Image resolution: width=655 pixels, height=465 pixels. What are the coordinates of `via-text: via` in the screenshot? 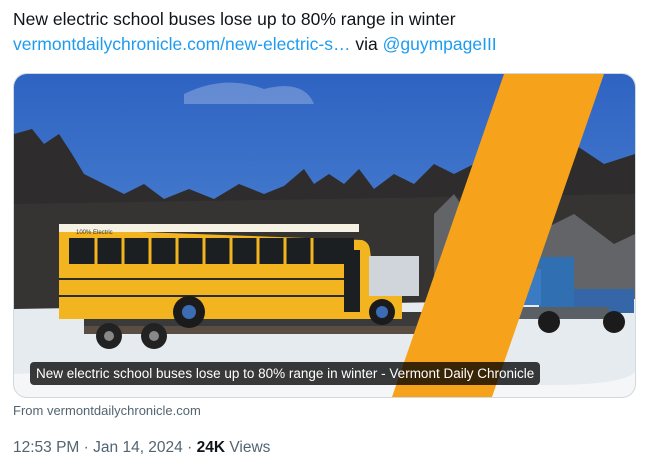 It's located at (366, 44).